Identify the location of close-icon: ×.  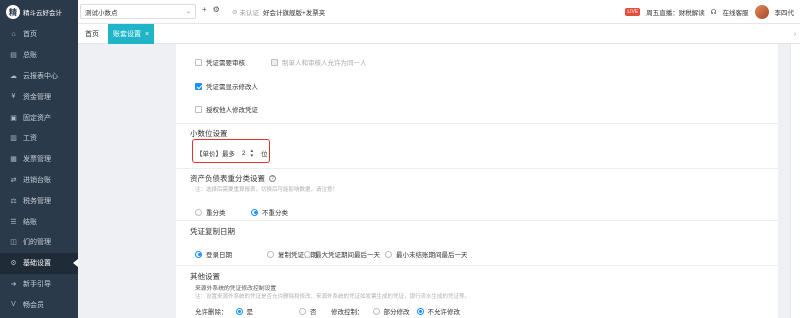
(147, 34).